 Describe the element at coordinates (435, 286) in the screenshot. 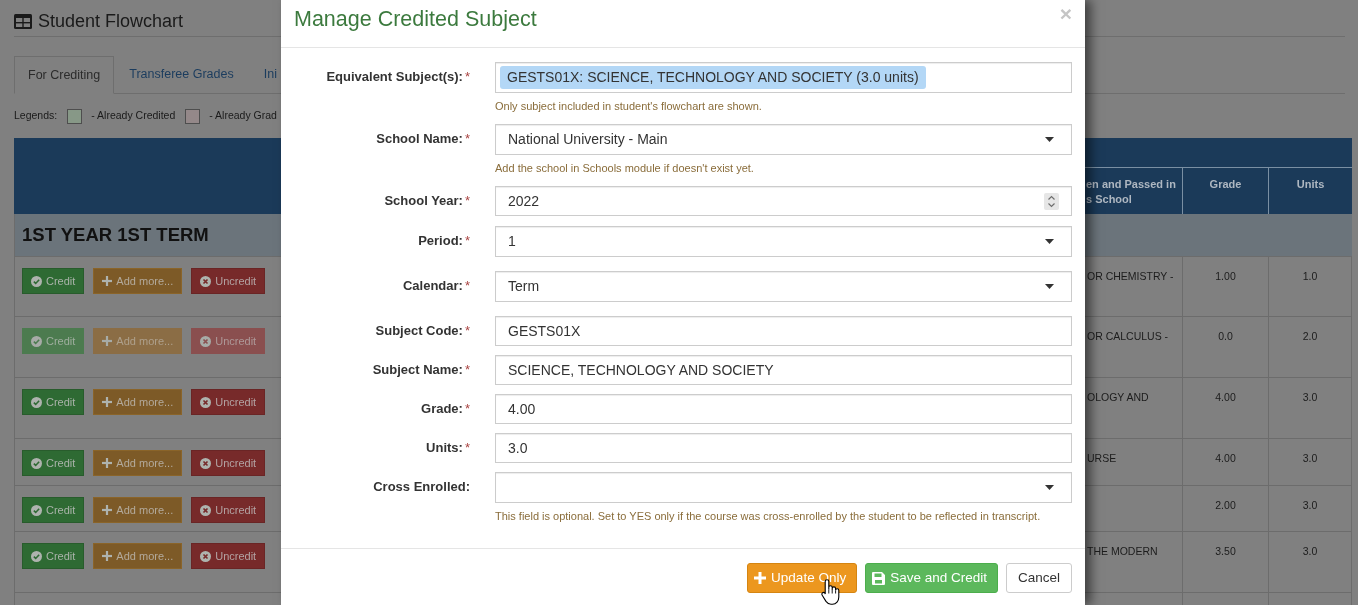

I see `field-label: Calendar:*` at that location.